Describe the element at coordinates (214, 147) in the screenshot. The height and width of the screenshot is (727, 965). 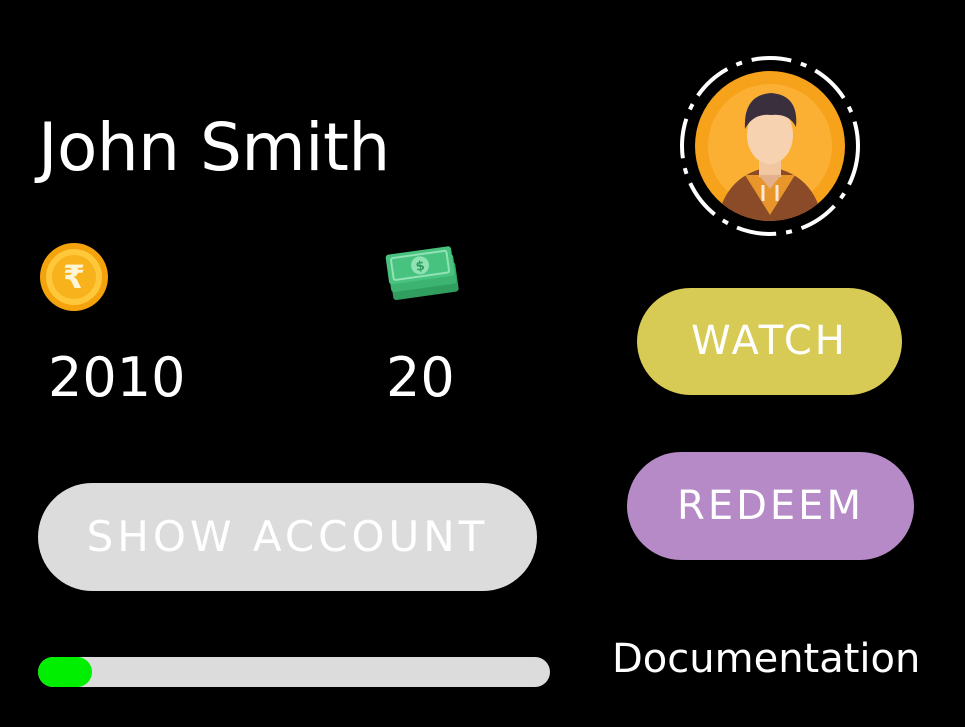
I see `user-name: John Smith` at that location.